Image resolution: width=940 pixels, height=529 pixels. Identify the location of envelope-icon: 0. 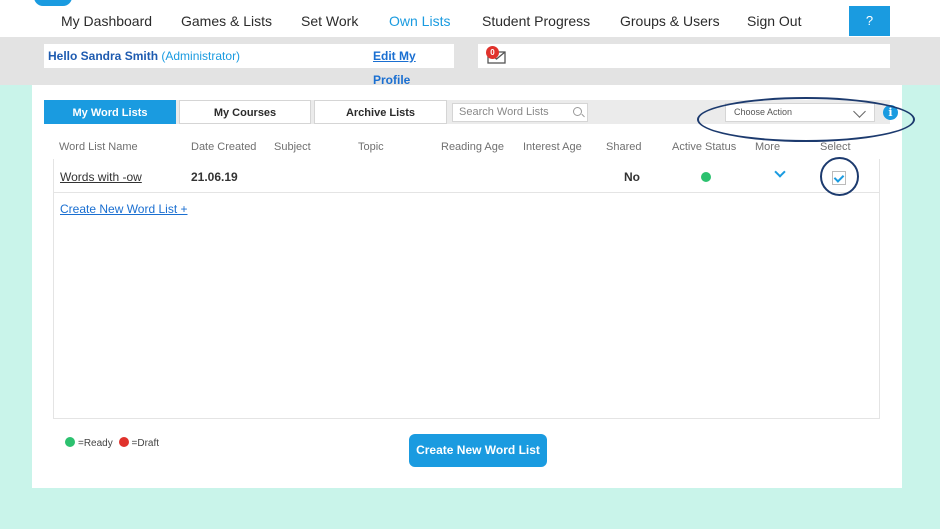
(495, 56).